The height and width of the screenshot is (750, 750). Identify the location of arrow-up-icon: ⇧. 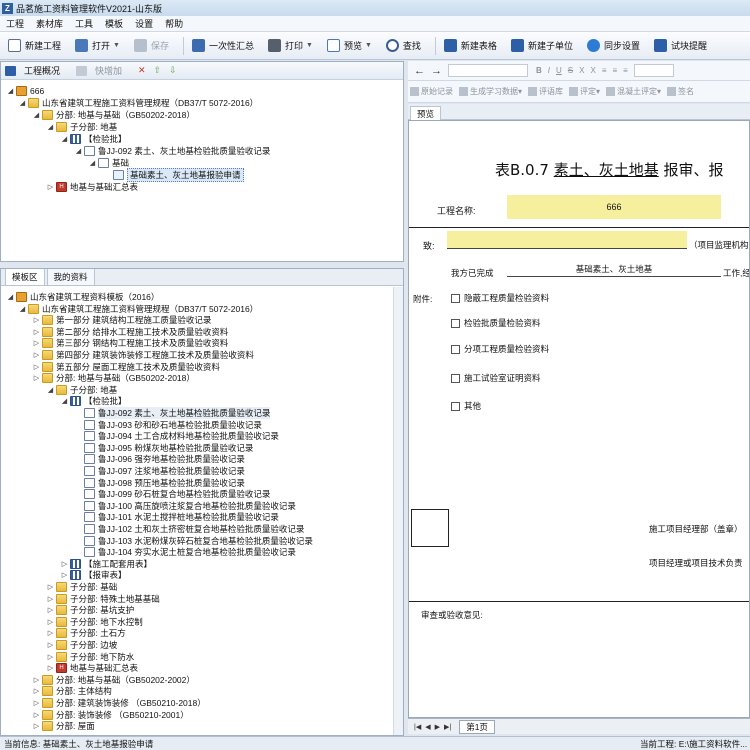
(158, 70).